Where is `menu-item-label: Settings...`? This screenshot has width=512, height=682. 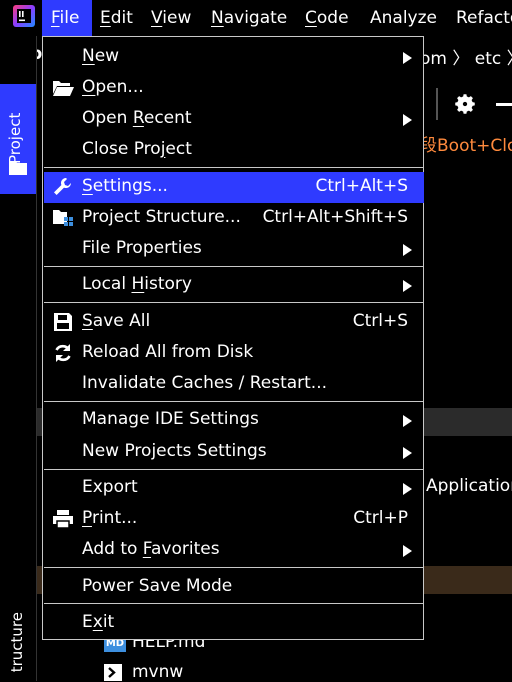
menu-item-label: Settings... is located at coordinates (125, 186).